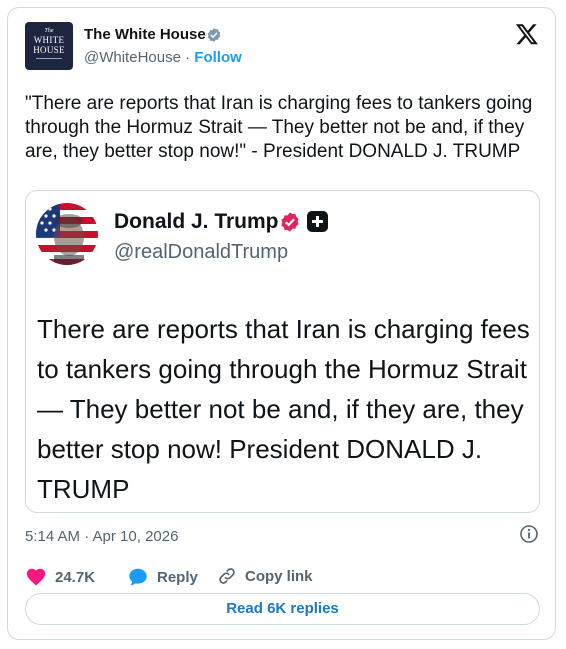 Image resolution: width=566 pixels, height=649 pixels. Describe the element at coordinates (317, 221) in the screenshot. I see `plus-icon` at that location.